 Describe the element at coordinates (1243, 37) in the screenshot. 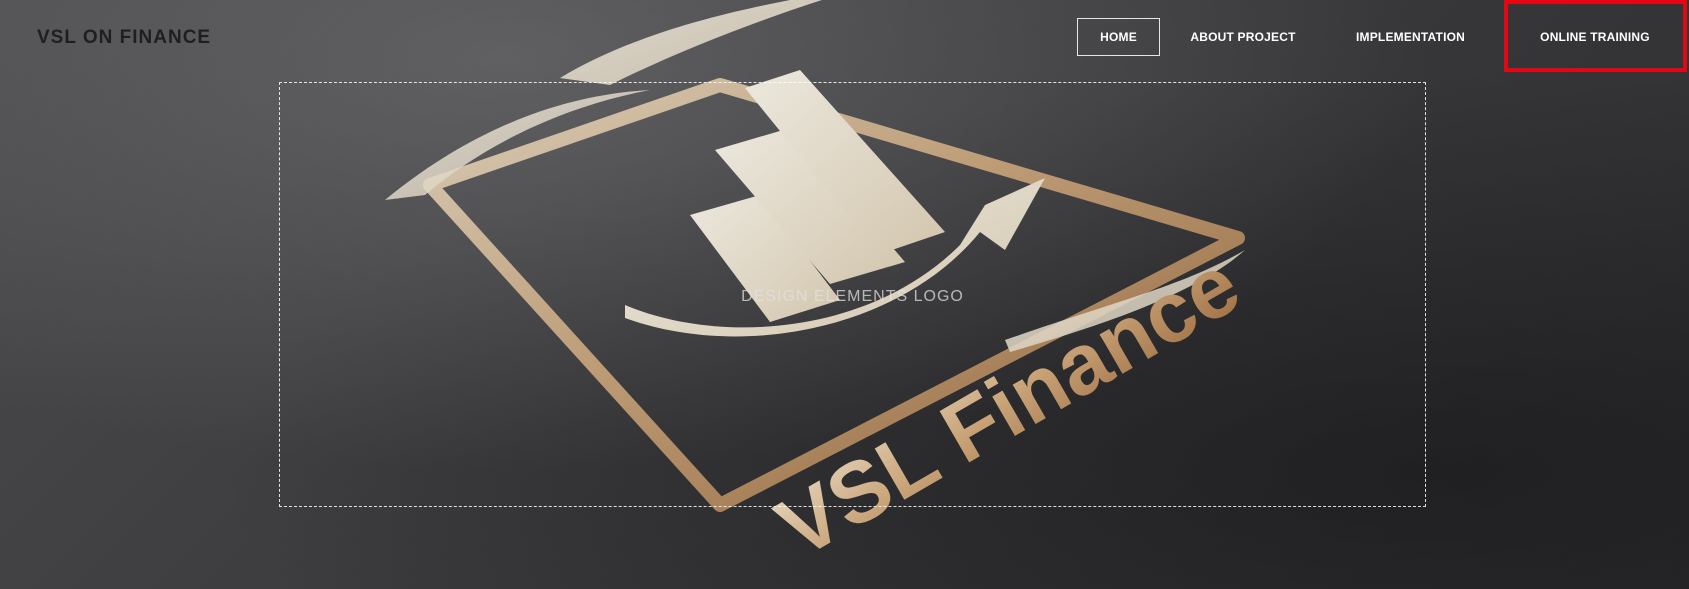

I see `nav-about-project: ABOUT PROJECT` at that location.